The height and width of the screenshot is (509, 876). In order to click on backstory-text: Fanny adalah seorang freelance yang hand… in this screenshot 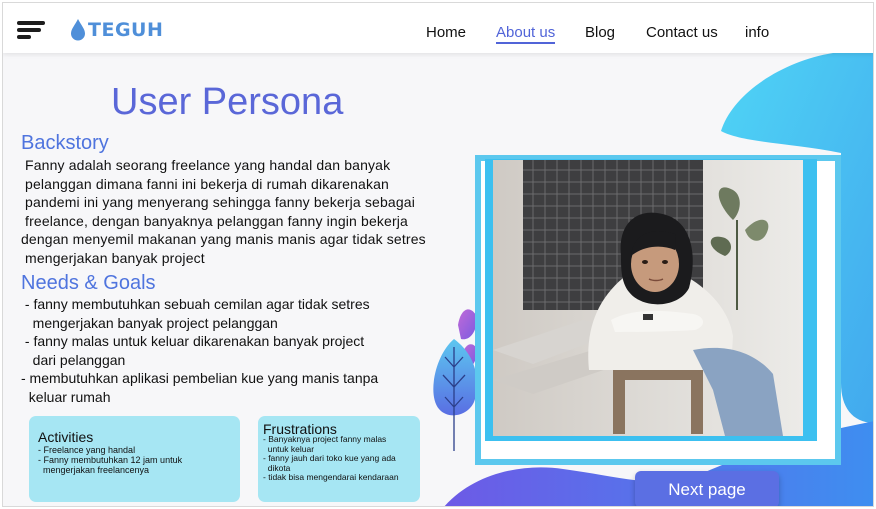, I will do `click(223, 212)`.